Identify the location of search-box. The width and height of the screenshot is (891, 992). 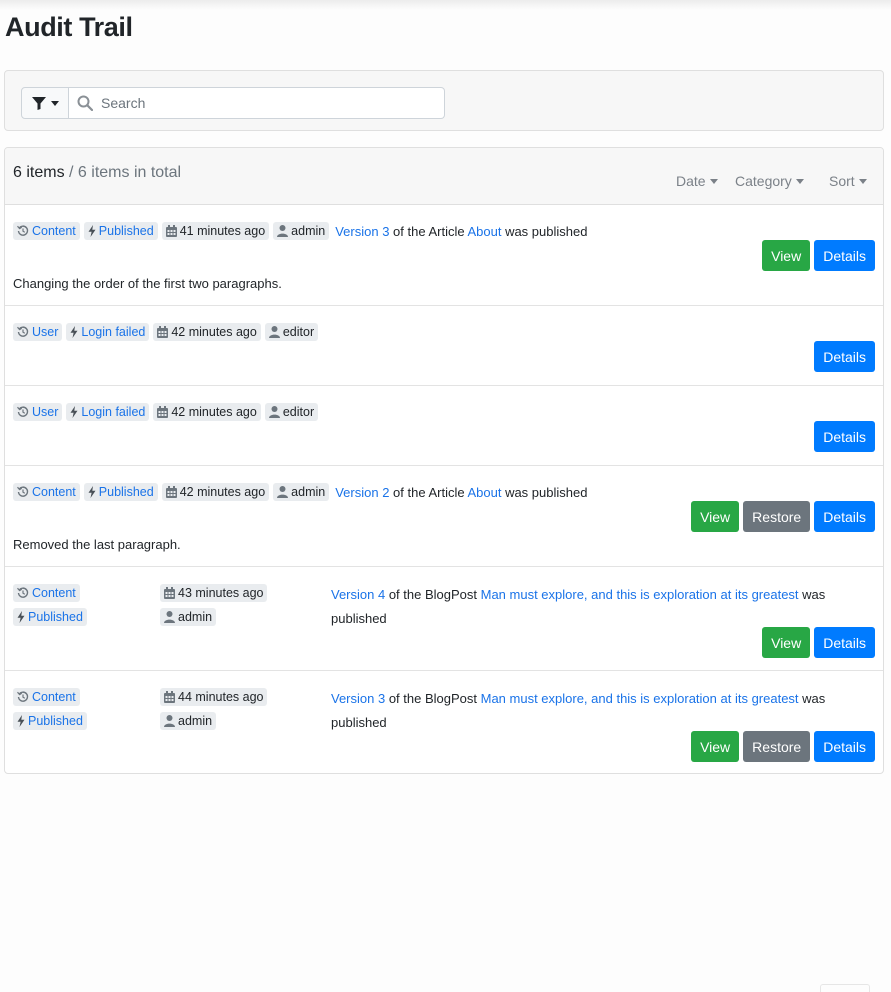
(257, 103).